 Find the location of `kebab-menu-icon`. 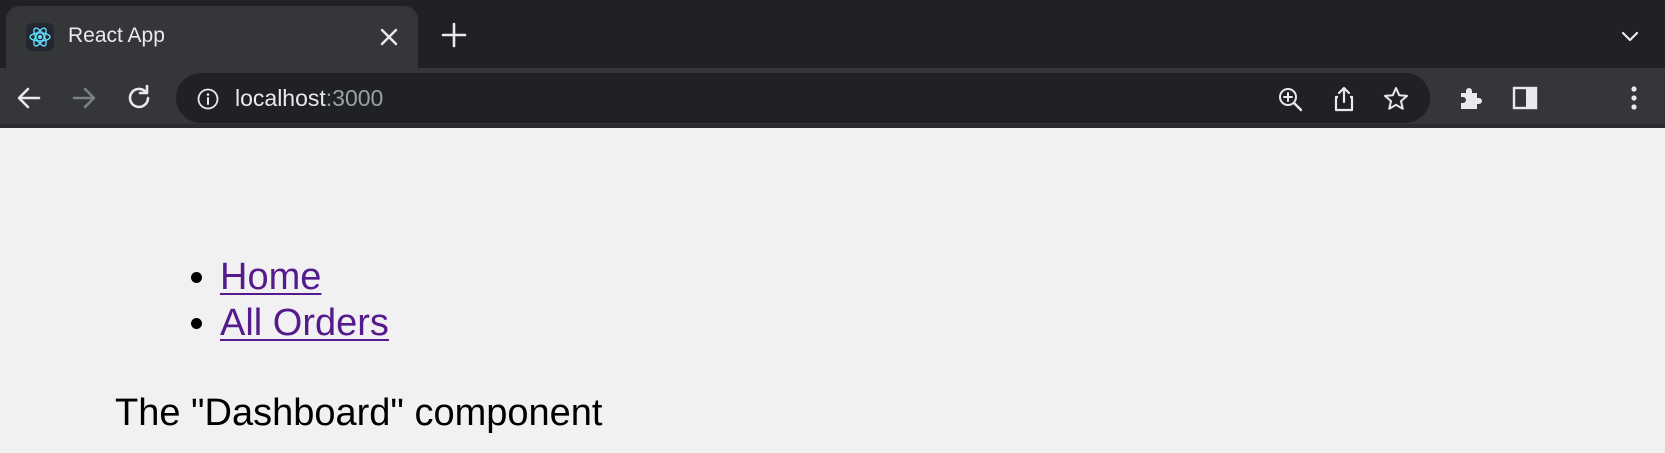

kebab-menu-icon is located at coordinates (1634, 98).